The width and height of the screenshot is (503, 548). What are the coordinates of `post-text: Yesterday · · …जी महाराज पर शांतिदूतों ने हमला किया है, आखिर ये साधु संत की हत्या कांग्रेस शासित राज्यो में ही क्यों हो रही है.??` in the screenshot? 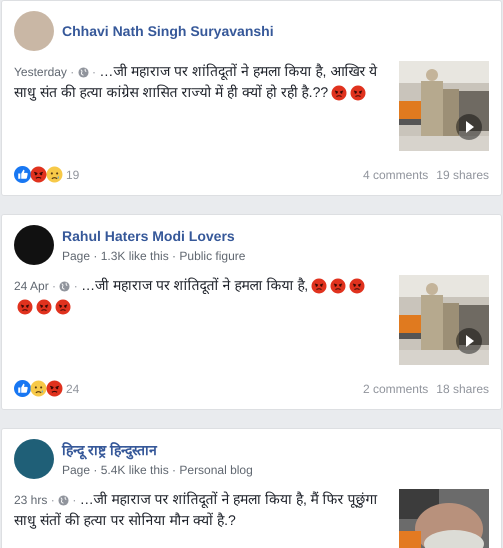 It's located at (196, 83).